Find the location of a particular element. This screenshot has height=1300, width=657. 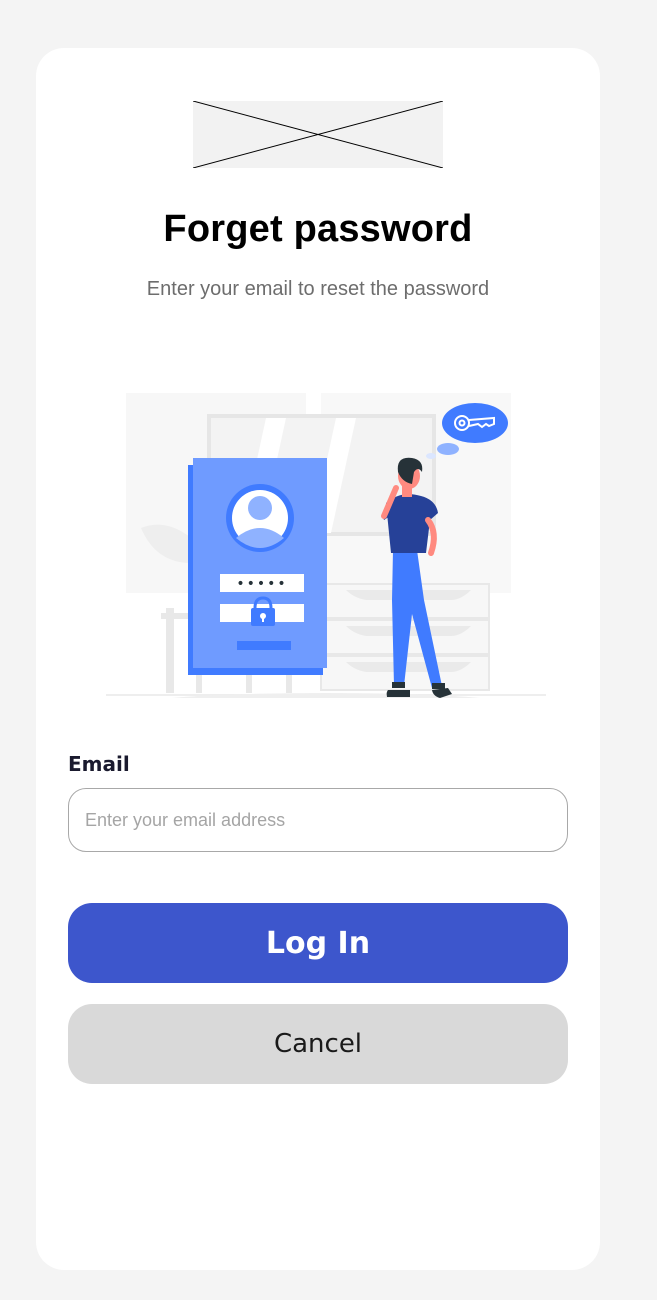

cancel-button: Cancel is located at coordinates (318, 1044).